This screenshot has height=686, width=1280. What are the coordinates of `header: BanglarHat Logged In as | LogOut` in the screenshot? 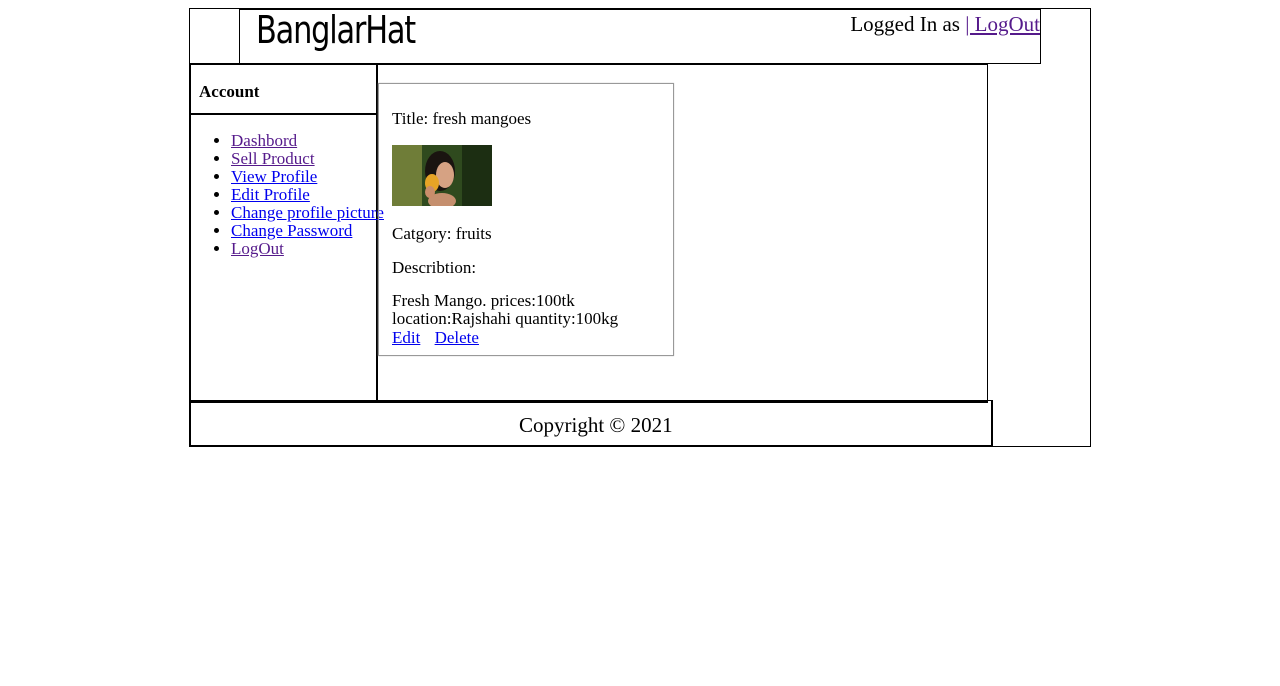 It's located at (640, 36).